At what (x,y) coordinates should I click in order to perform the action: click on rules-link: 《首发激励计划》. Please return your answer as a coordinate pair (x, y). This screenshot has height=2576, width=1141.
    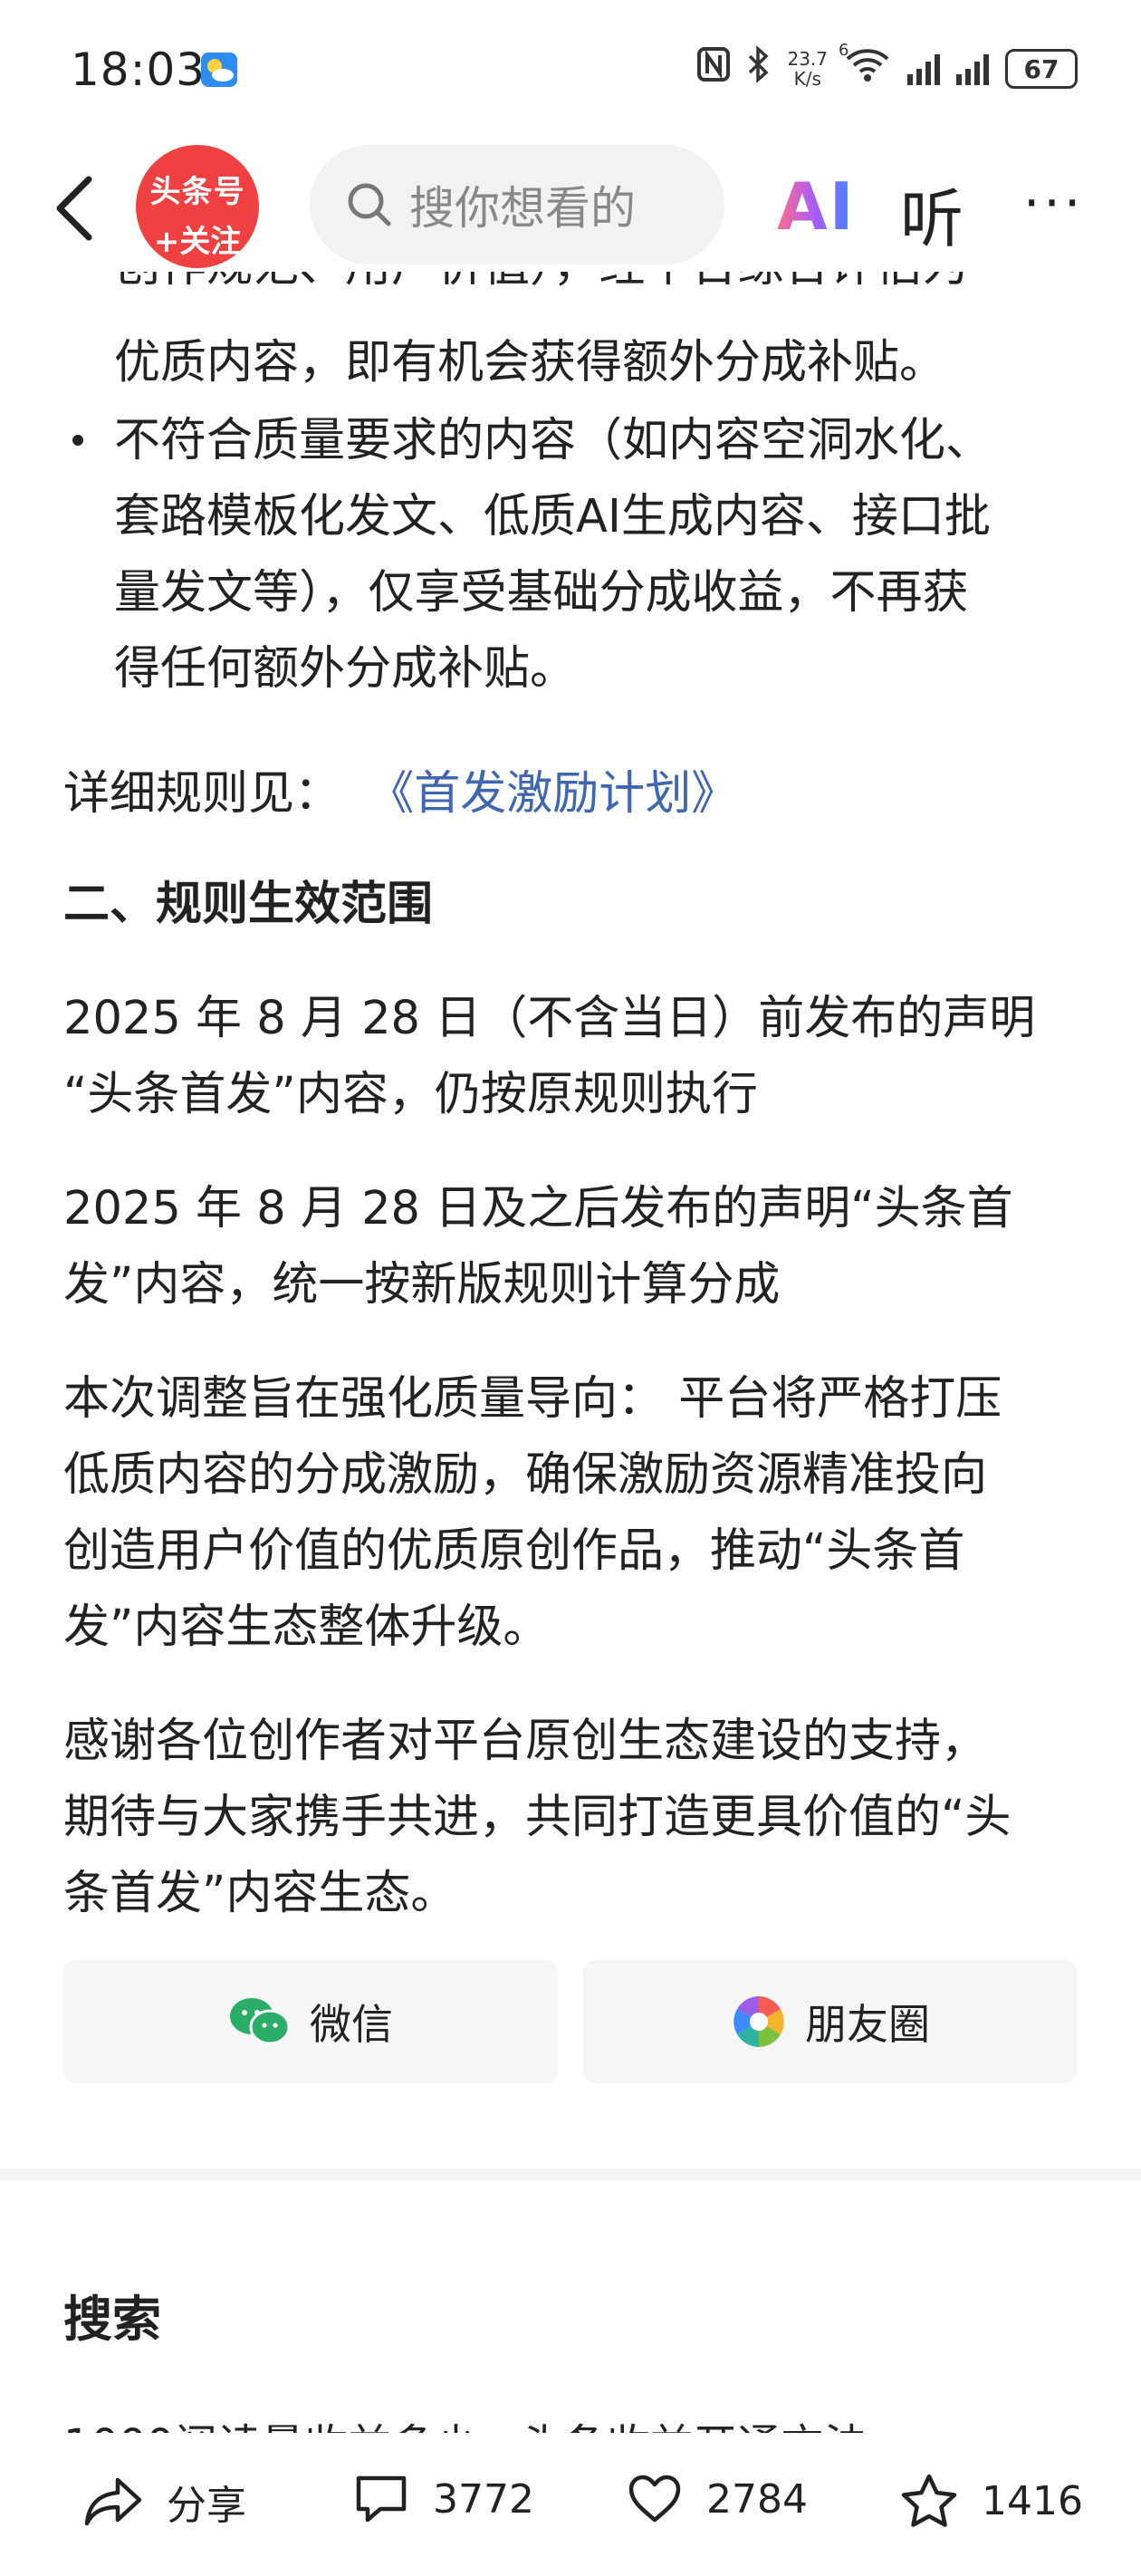
    Looking at the image, I should click on (552, 794).